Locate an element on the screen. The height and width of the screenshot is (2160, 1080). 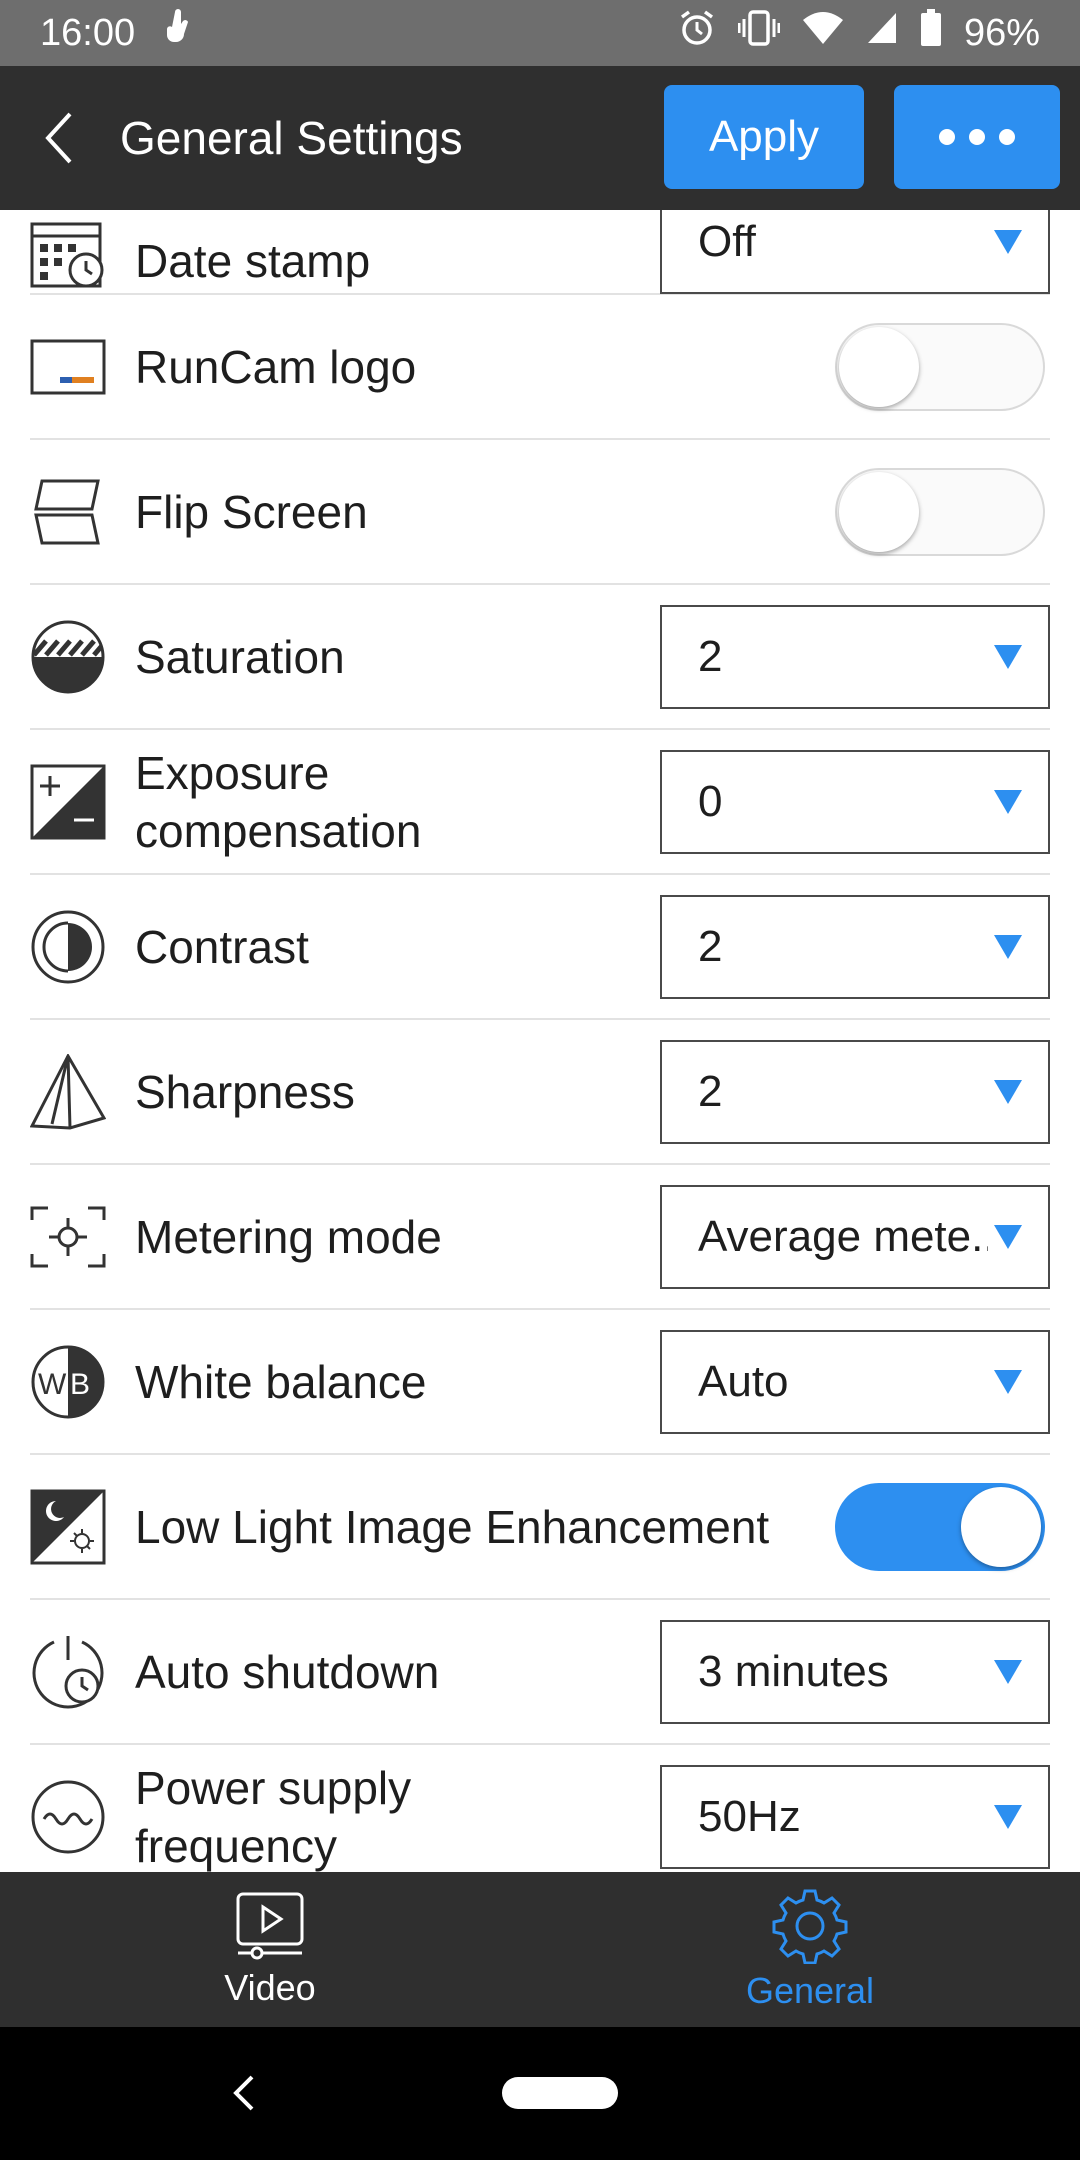
setting-label: Contrast is located at coordinates (222, 946).